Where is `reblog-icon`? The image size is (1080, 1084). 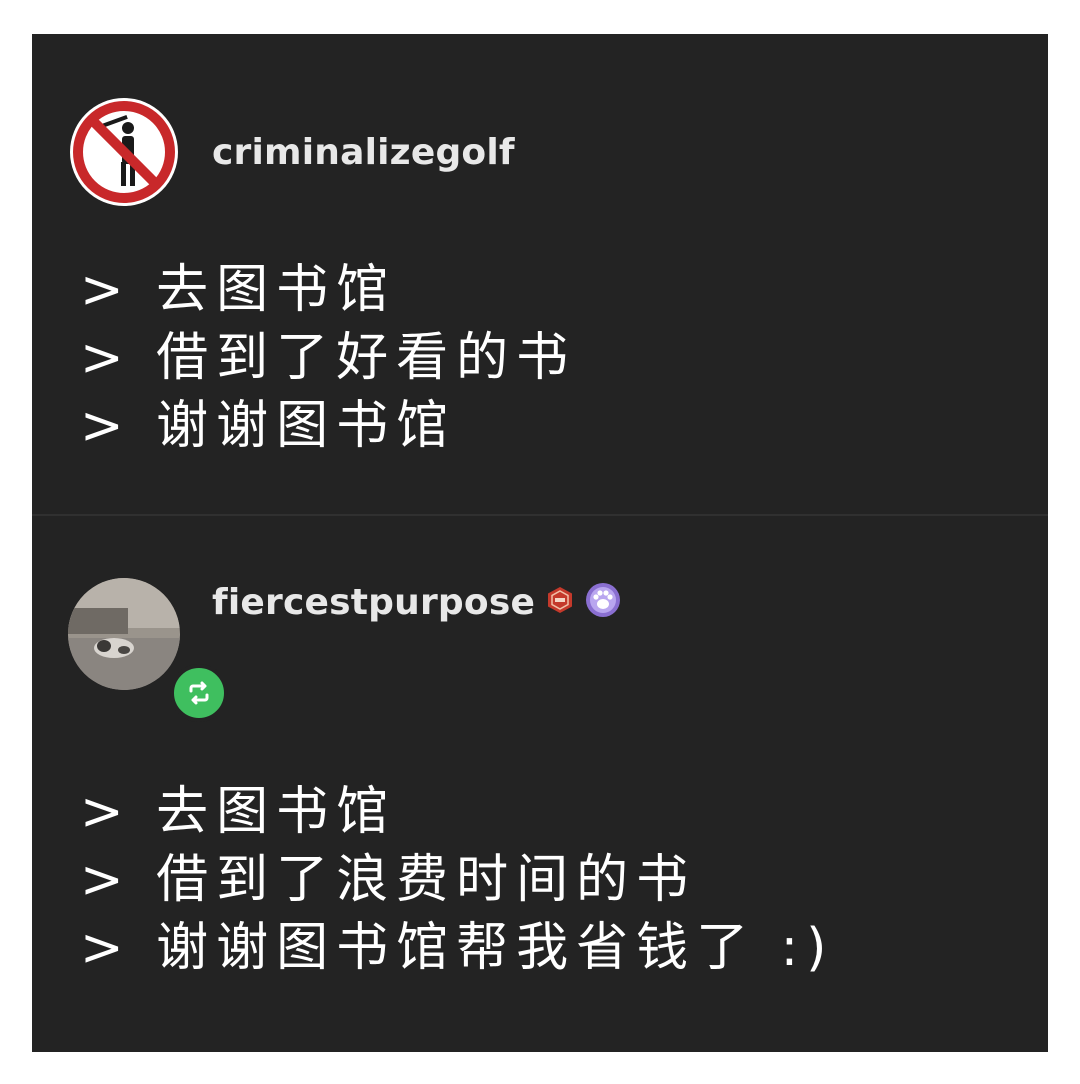
reblog-icon is located at coordinates (199, 693).